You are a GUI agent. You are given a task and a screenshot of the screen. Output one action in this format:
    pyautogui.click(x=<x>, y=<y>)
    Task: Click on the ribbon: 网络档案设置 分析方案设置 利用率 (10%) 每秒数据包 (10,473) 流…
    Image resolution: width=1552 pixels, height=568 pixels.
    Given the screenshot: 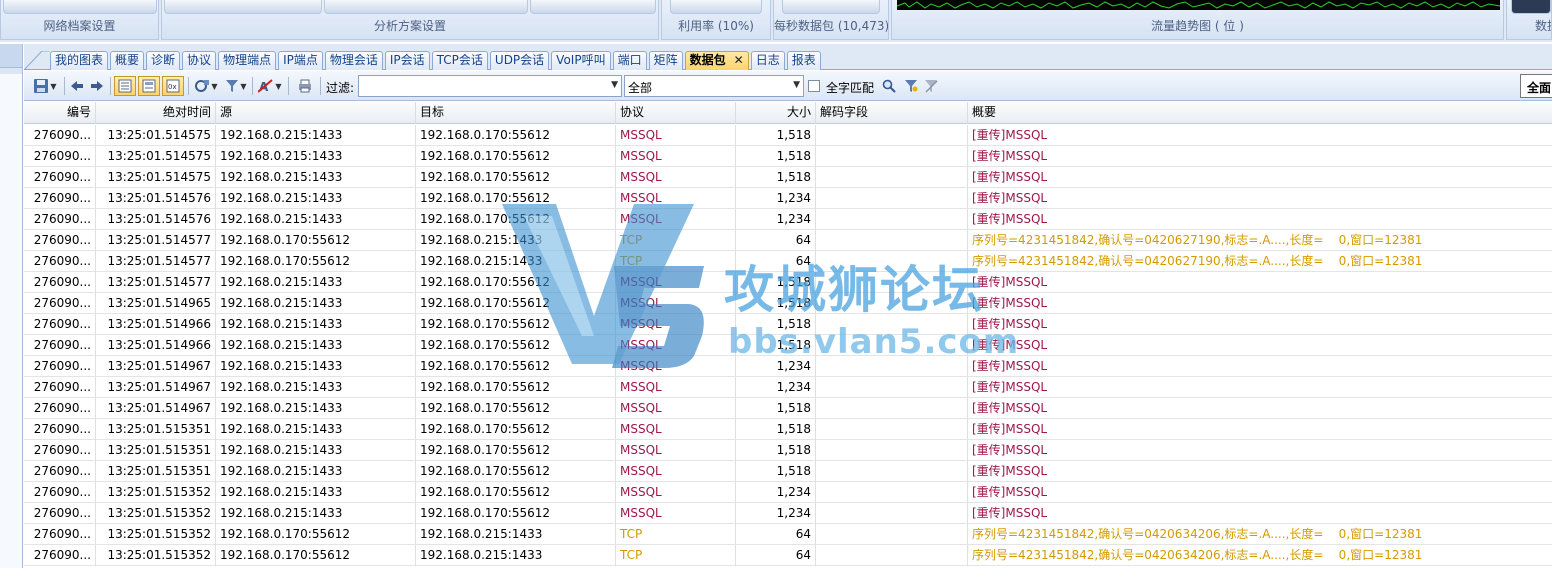 What is the action you would take?
    pyautogui.click(x=776, y=21)
    